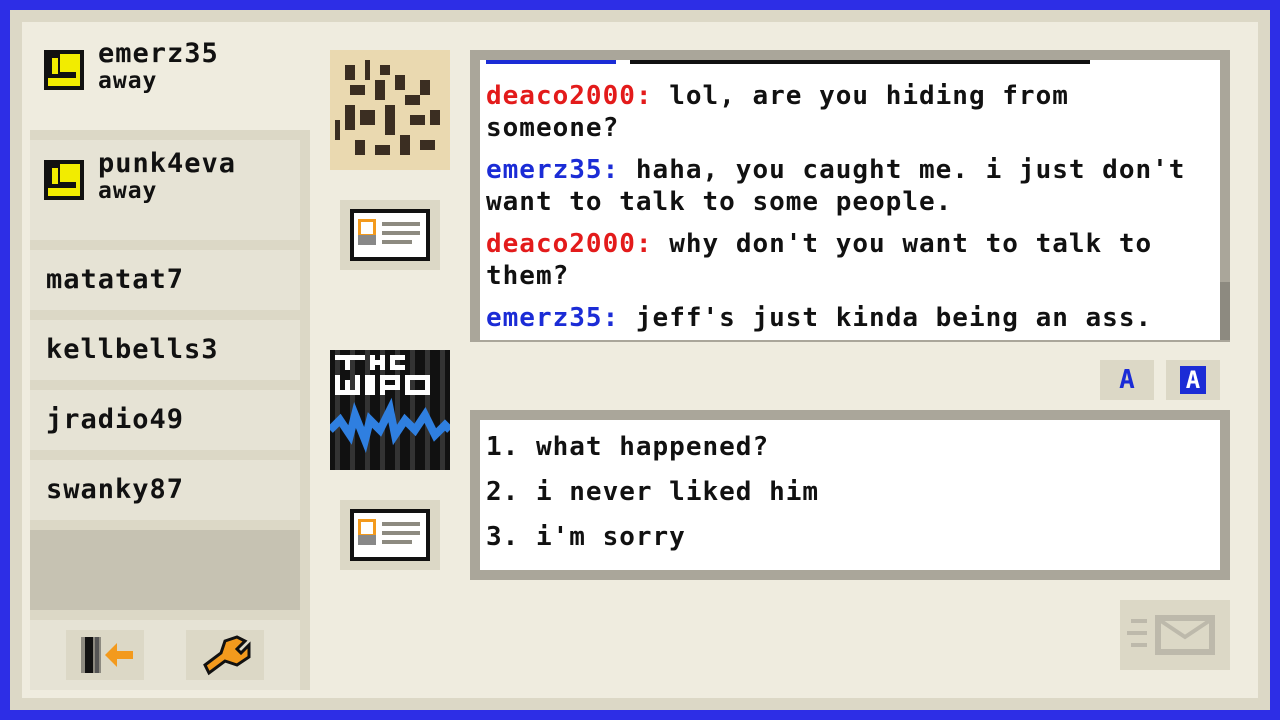 The width and height of the screenshot is (1280, 720). Describe the element at coordinates (158, 53) in the screenshot. I see `buddy-name: emerz35` at that location.